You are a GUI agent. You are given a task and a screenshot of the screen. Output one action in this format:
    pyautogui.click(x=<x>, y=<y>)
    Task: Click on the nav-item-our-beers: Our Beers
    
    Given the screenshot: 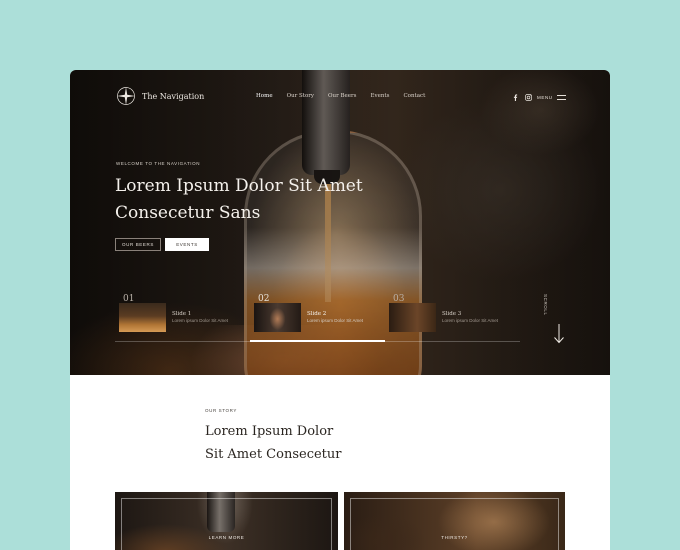 What is the action you would take?
    pyautogui.click(x=342, y=96)
    